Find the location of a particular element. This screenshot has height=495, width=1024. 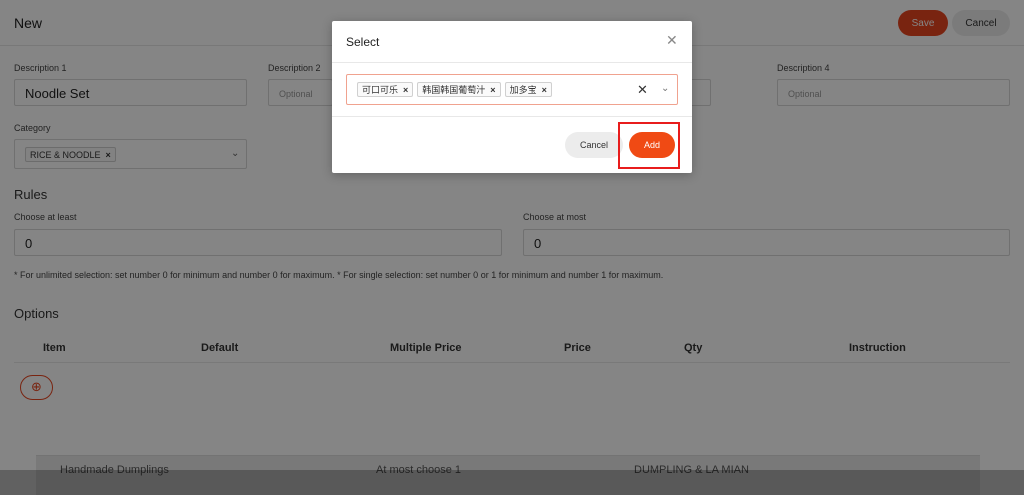

add-button-highlight is located at coordinates (649, 145).